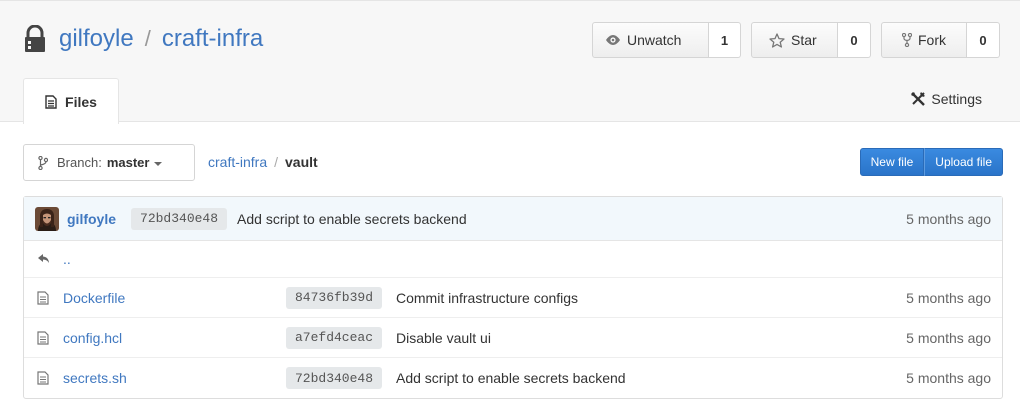 Image resolution: width=1020 pixels, height=411 pixels. What do you see at coordinates (35, 39) in the screenshot?
I see `lock-icon` at bounding box center [35, 39].